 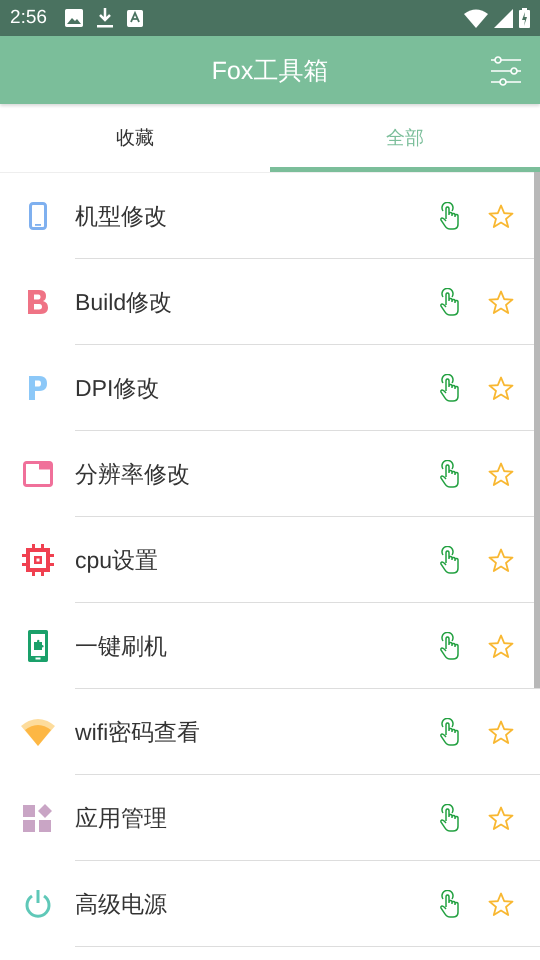 What do you see at coordinates (257, 388) in the screenshot?
I see `tool-name: DPI修改` at bounding box center [257, 388].